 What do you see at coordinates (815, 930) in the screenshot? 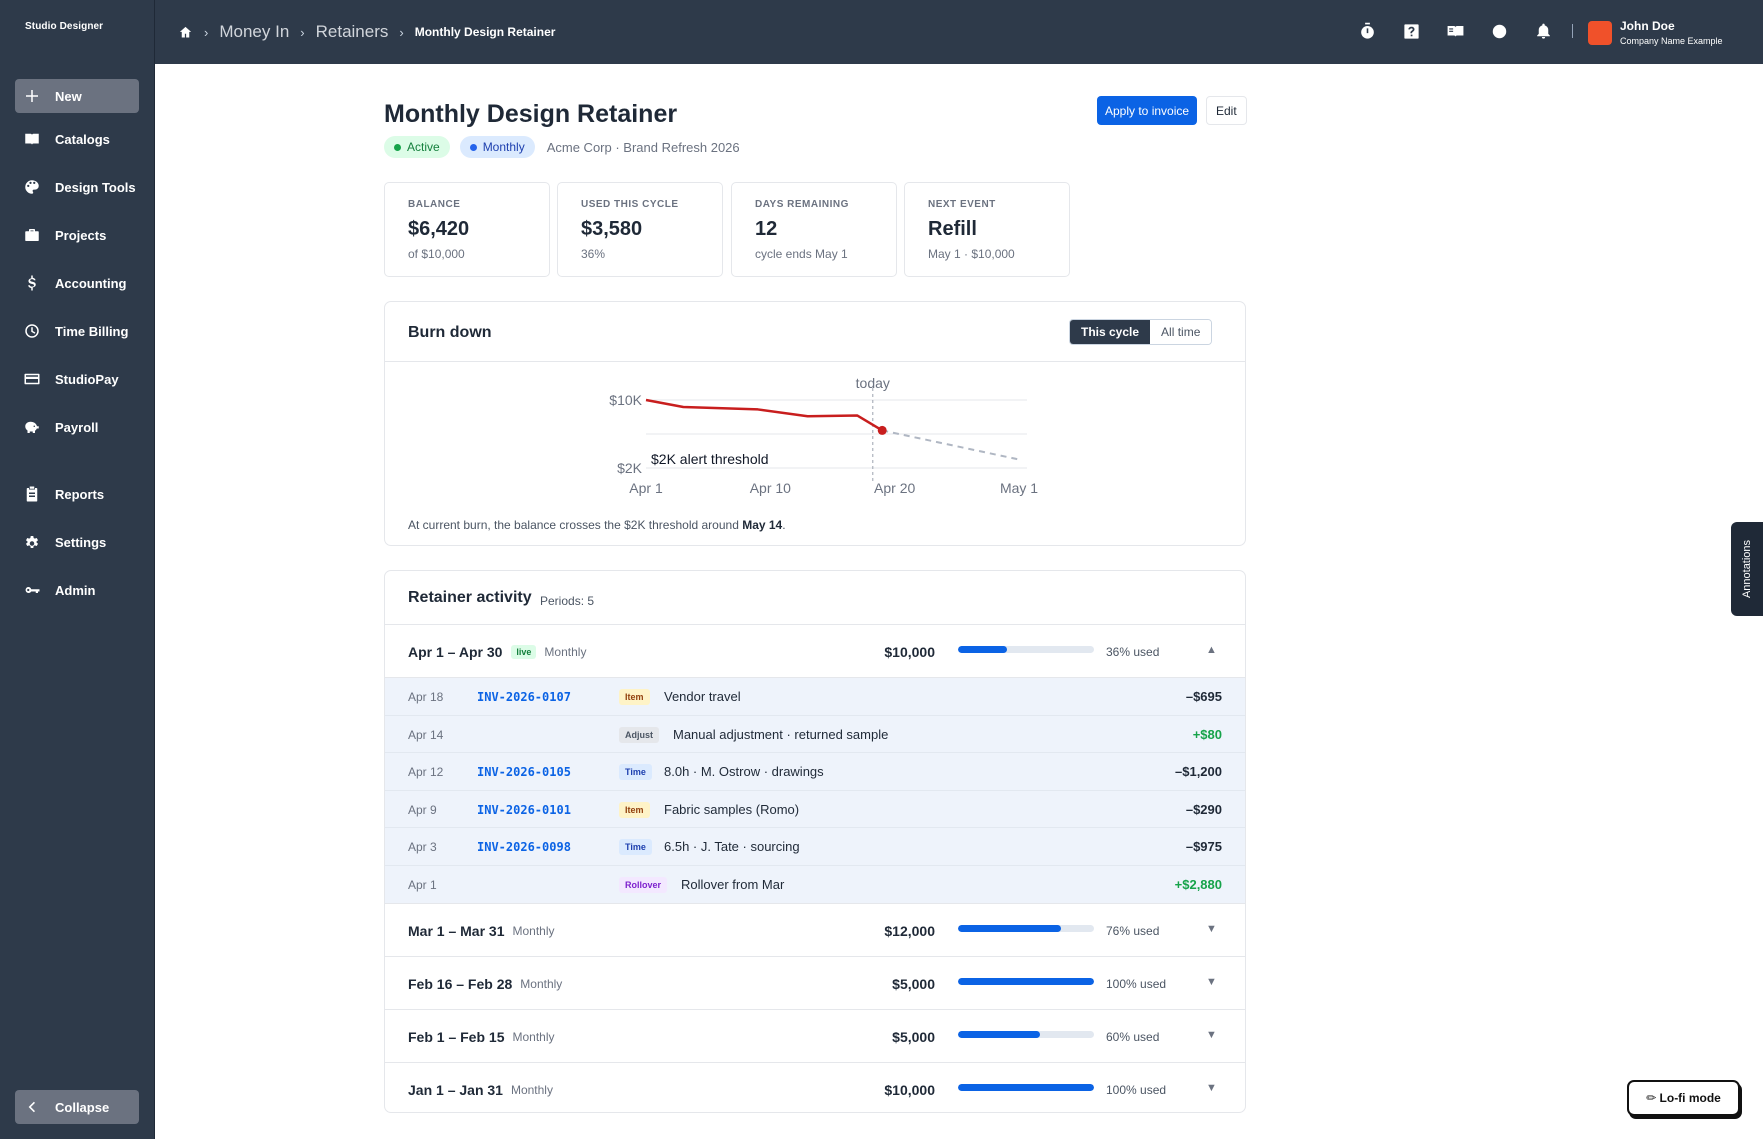
I see `period-row: Mar 1 – Mar 31 Monthly $12,000 76% used ▼` at bounding box center [815, 930].